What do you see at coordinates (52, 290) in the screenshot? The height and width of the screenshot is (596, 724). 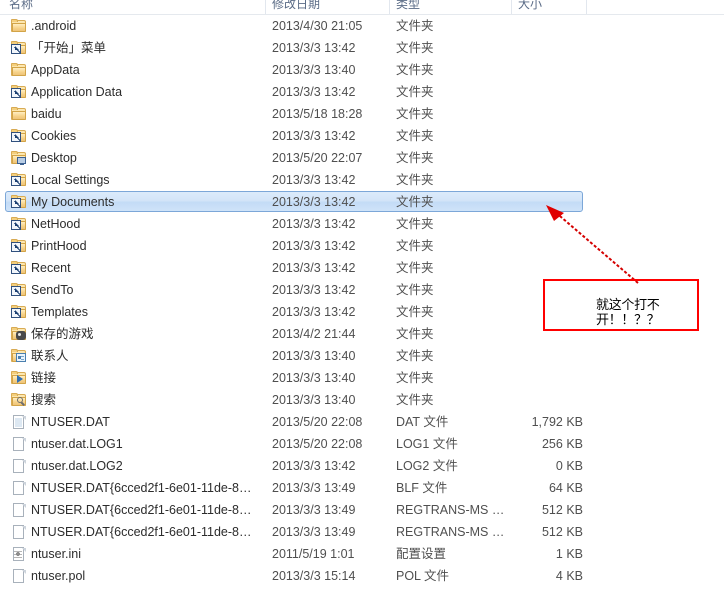 I see `file-name: SendTo` at bounding box center [52, 290].